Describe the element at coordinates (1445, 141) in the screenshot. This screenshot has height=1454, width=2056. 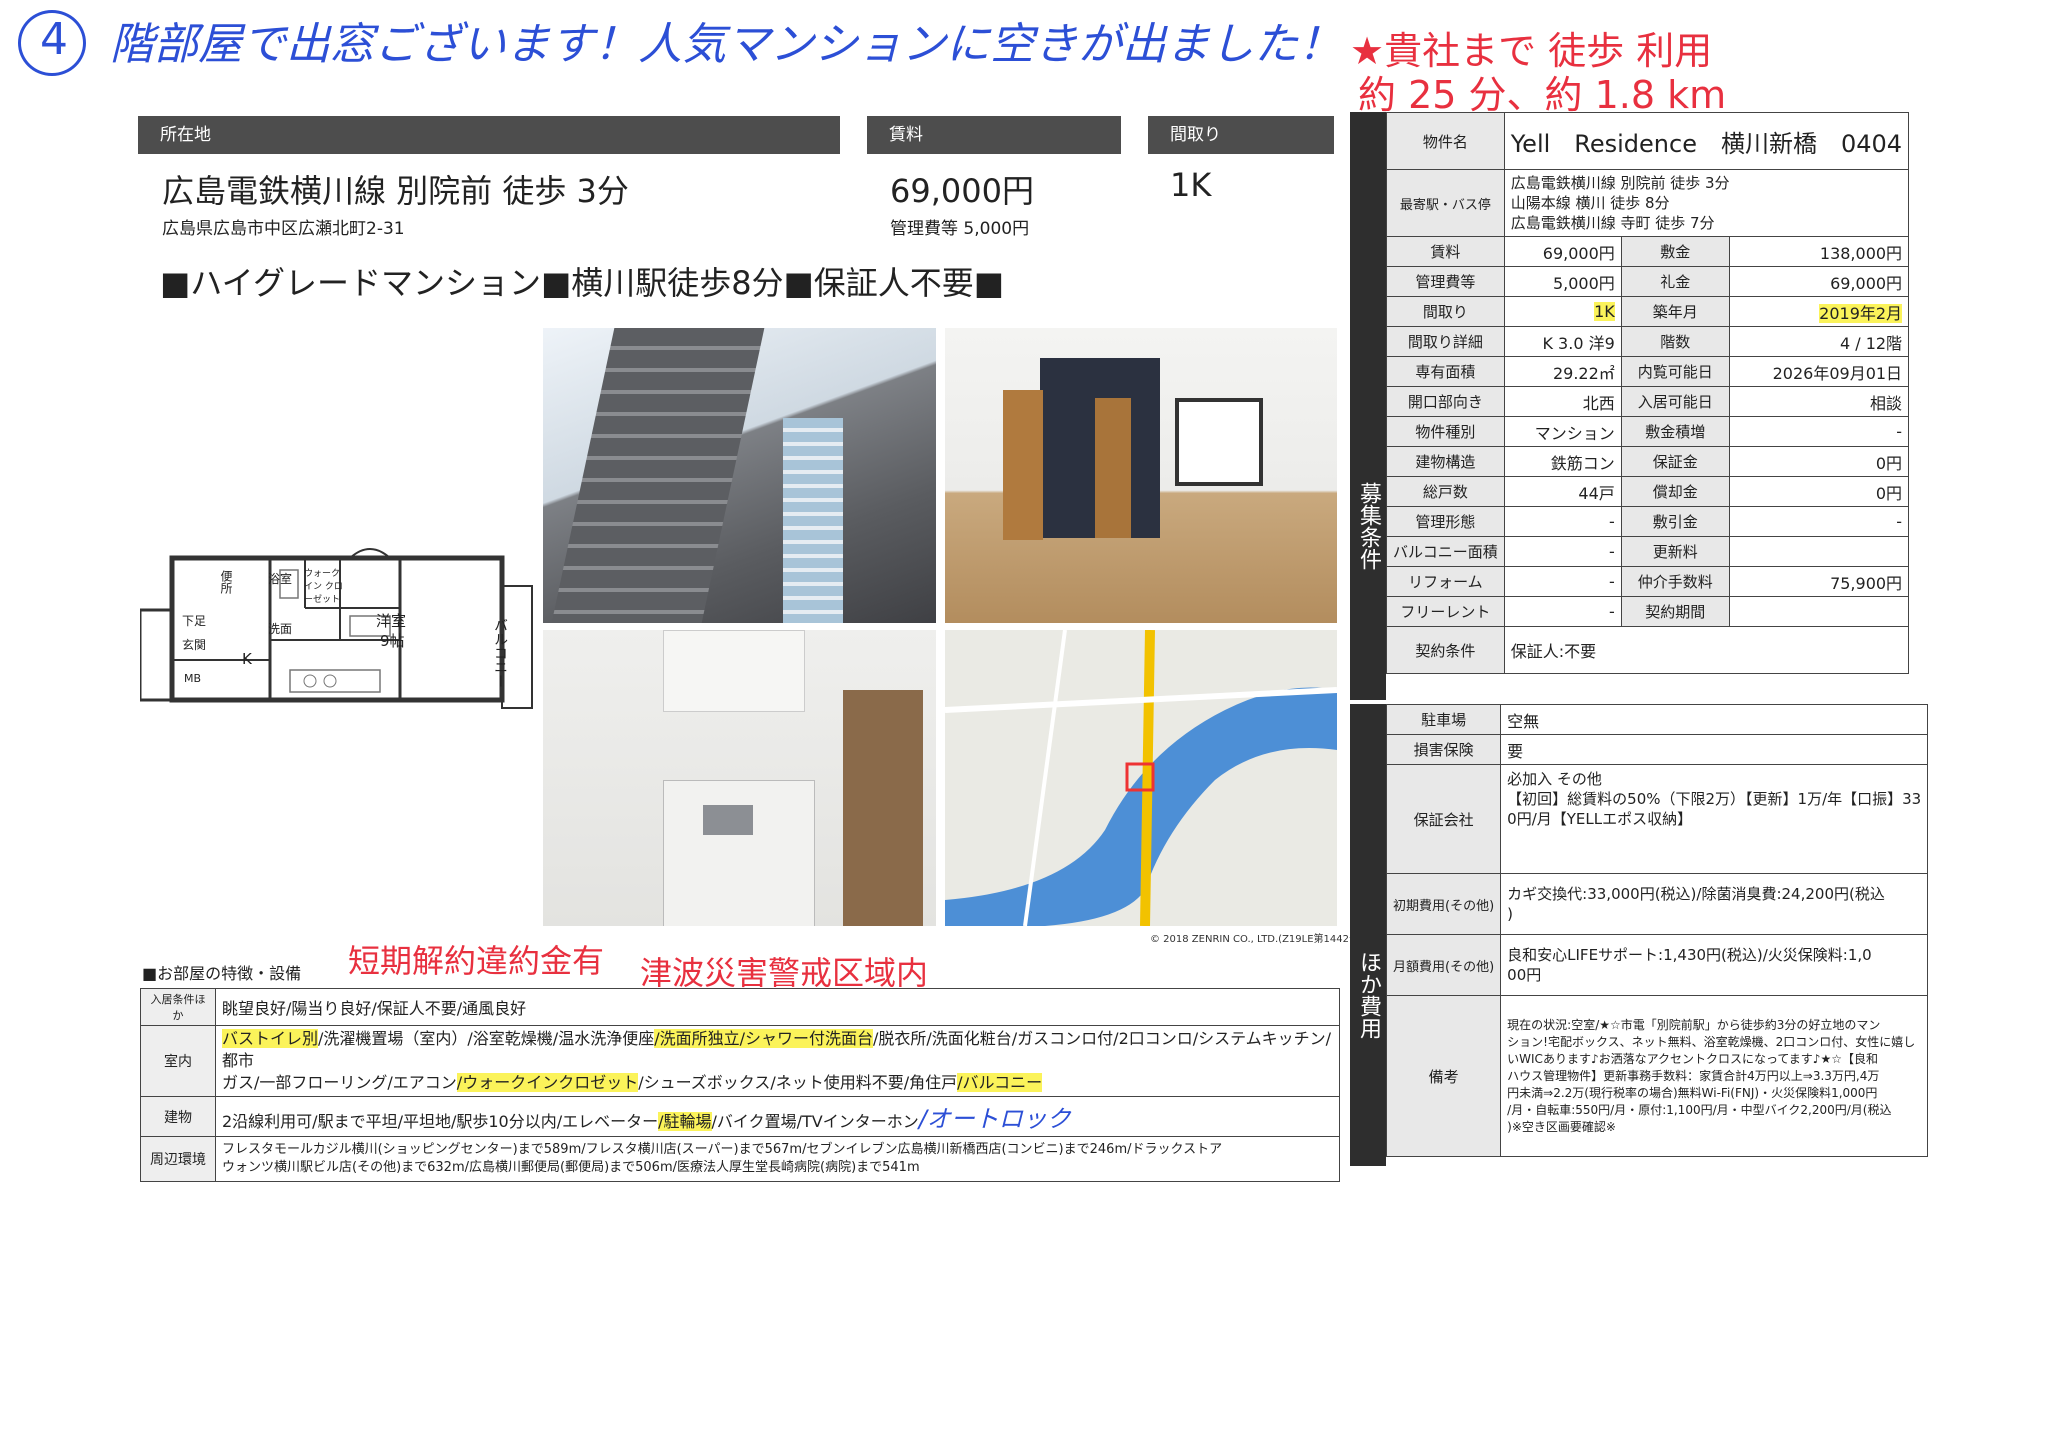
I see `name-label: 物件名` at that location.